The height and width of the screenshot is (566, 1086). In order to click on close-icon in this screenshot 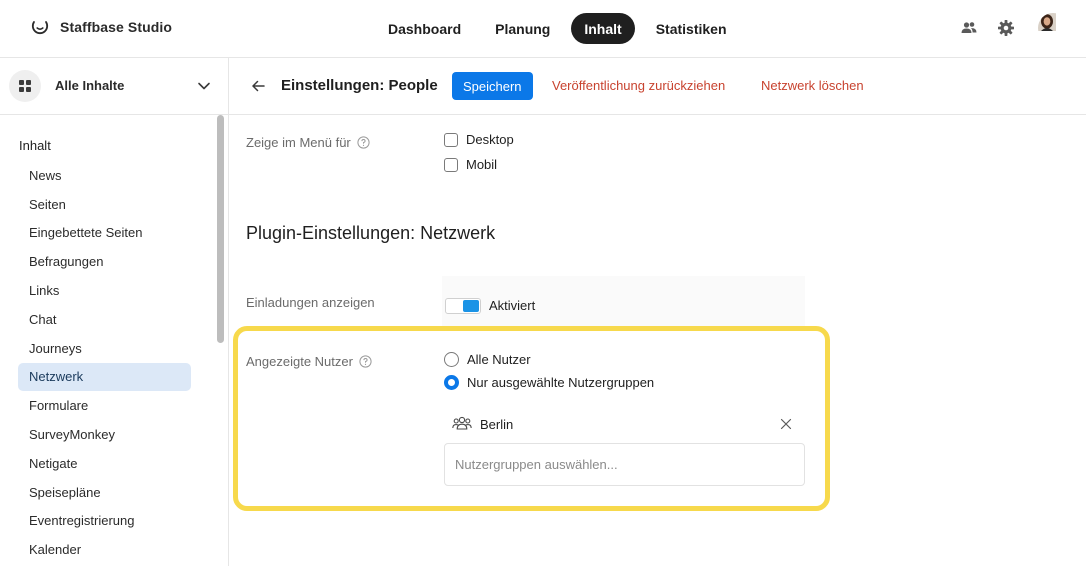, I will do `click(786, 424)`.